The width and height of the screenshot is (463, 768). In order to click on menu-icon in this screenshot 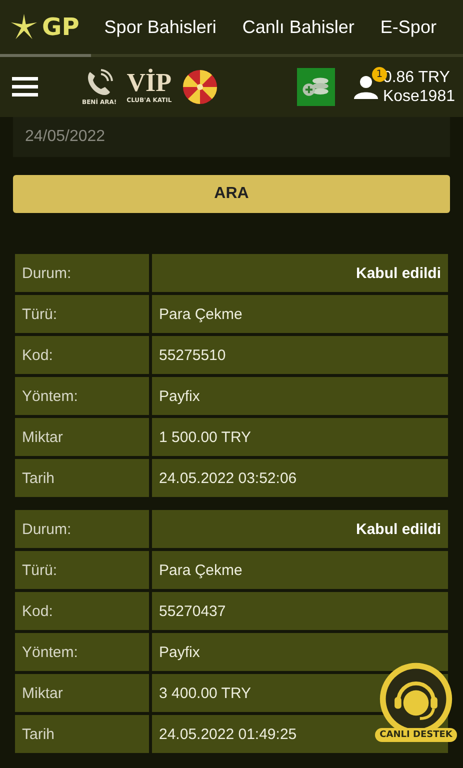, I will do `click(25, 87)`.